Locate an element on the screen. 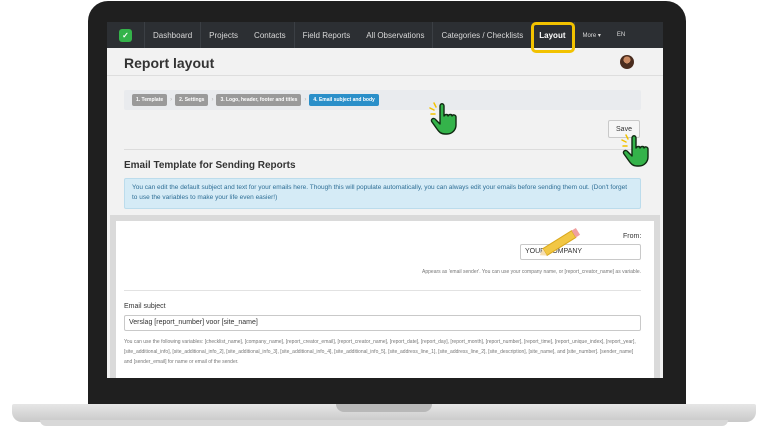  nav-dashboard: Dashboard is located at coordinates (172, 35).